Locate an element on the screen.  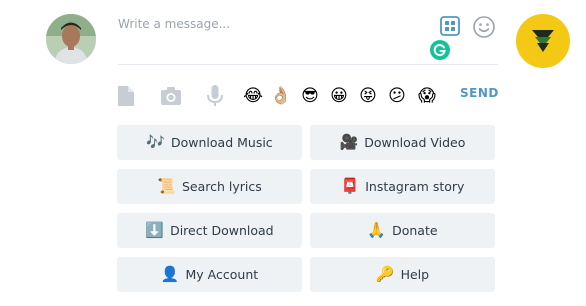
emoji-picker-icon is located at coordinates (484, 27).